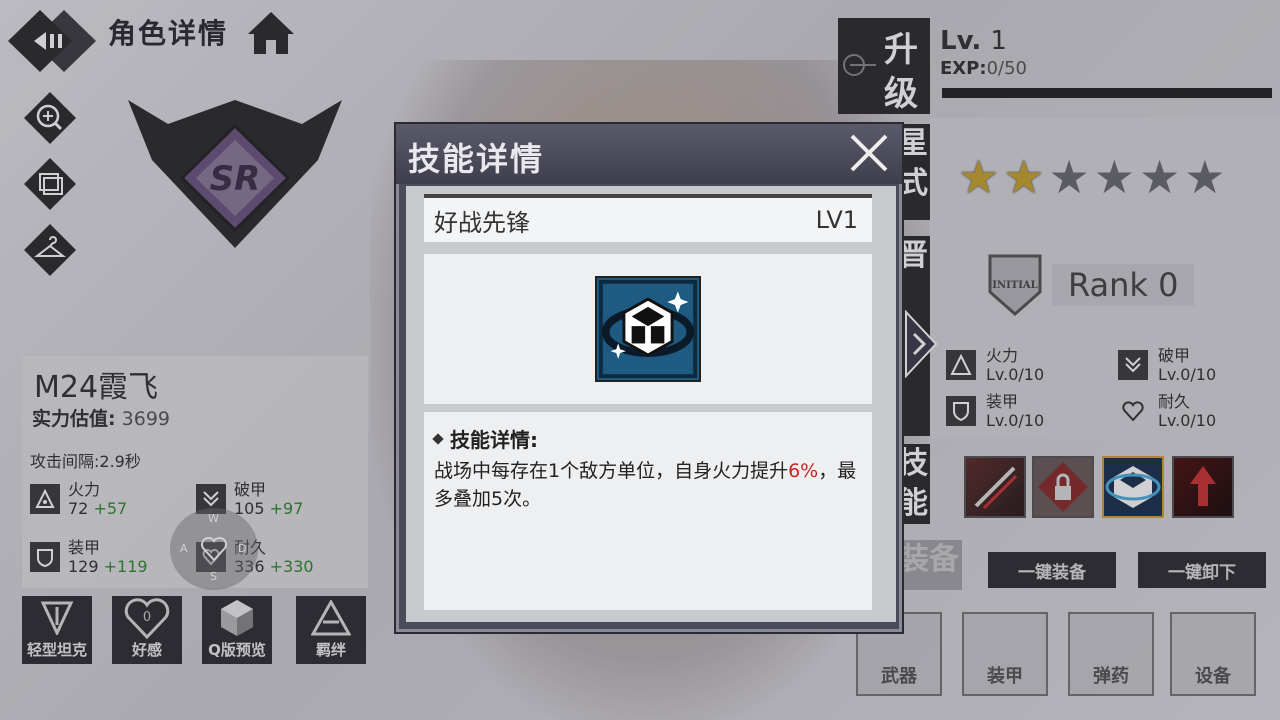 This screenshot has width=1280, height=720. I want to click on close-icon, so click(869, 153).